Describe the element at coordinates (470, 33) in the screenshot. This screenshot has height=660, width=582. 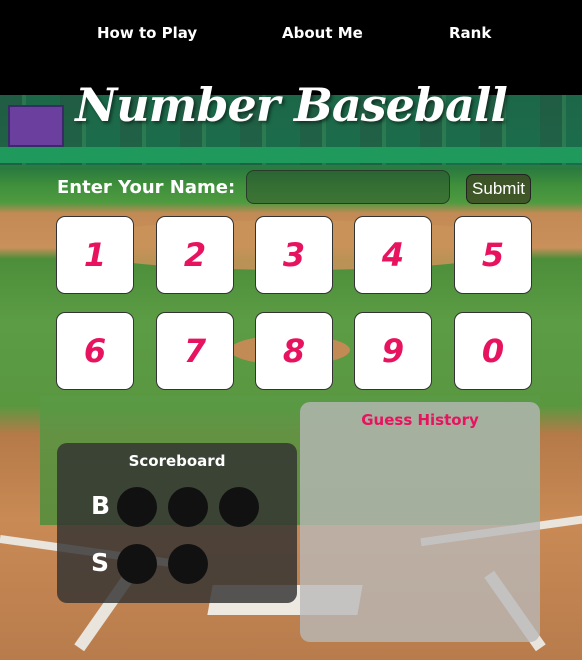
I see `nav-rank: Rank` at that location.